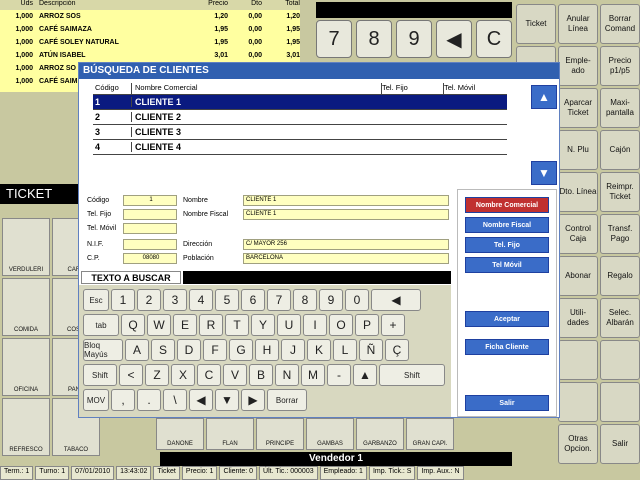  What do you see at coordinates (507, 225) in the screenshot?
I see `sort-button: Nombre Fiscal` at bounding box center [507, 225].